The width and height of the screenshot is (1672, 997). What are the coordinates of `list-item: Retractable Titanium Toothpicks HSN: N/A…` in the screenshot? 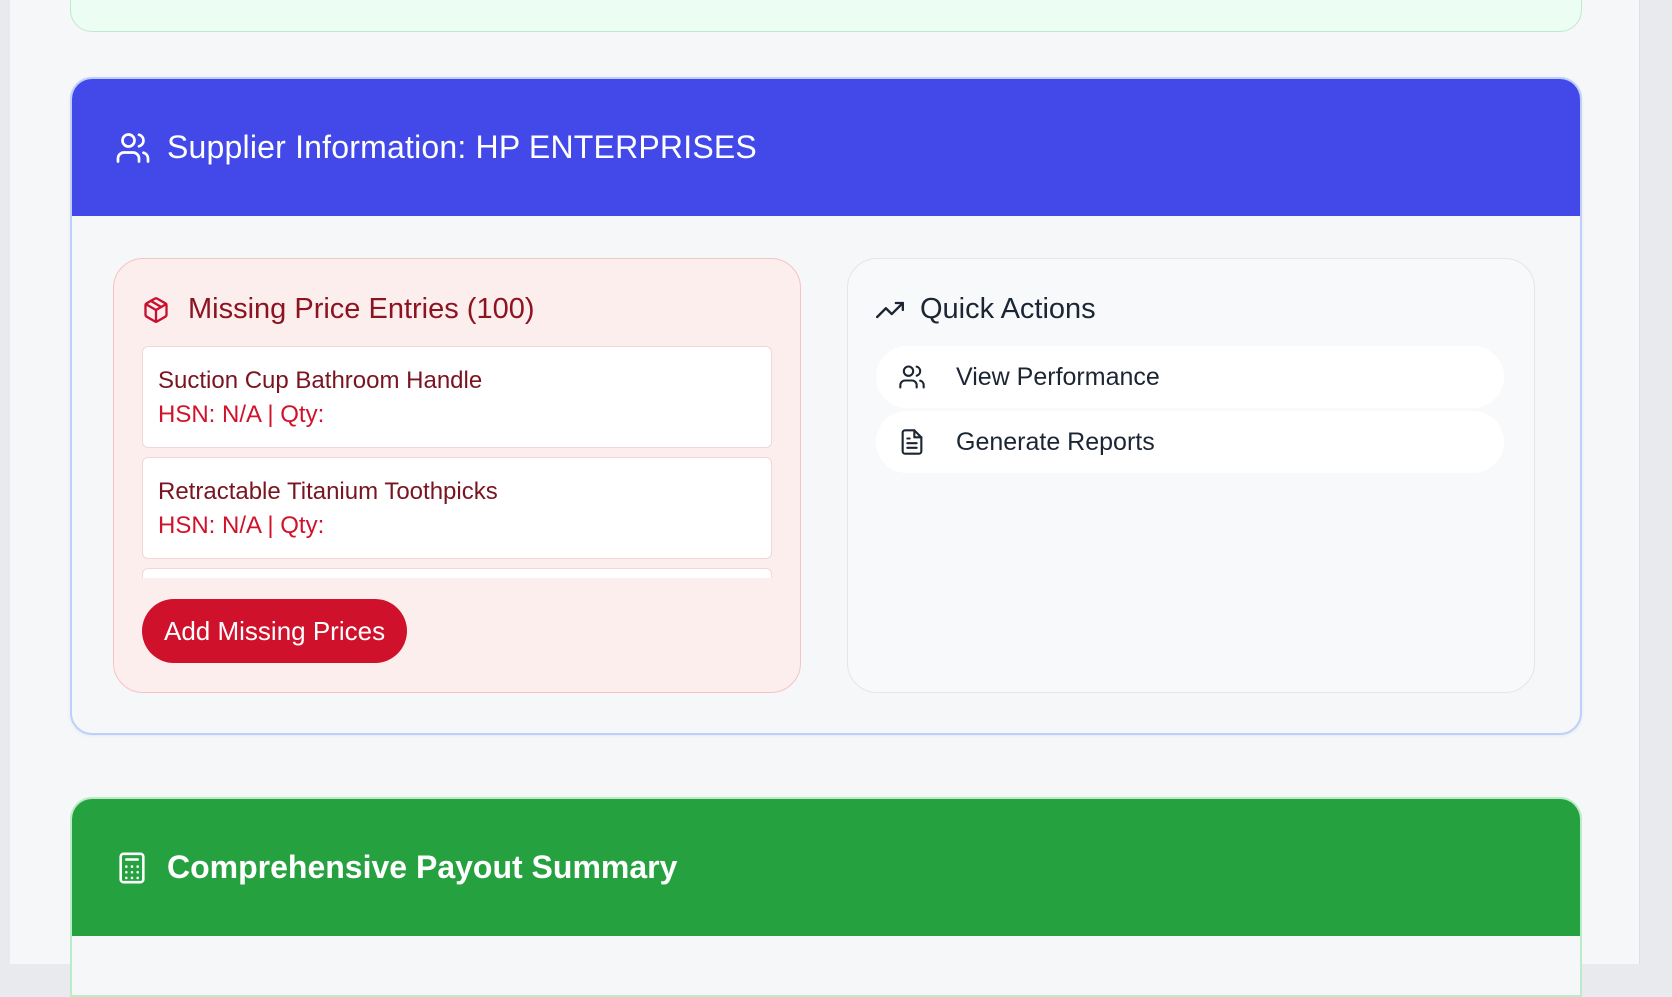 It's located at (457, 508).